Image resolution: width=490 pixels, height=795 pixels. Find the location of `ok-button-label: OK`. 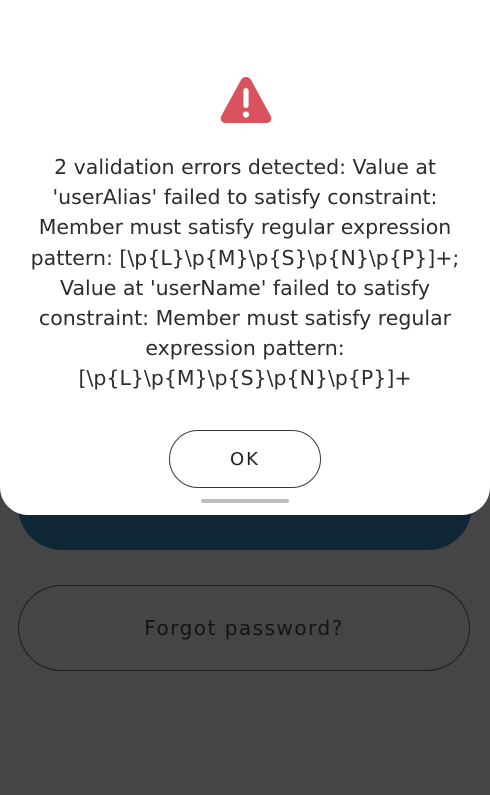

ok-button-label: OK is located at coordinates (245, 459).